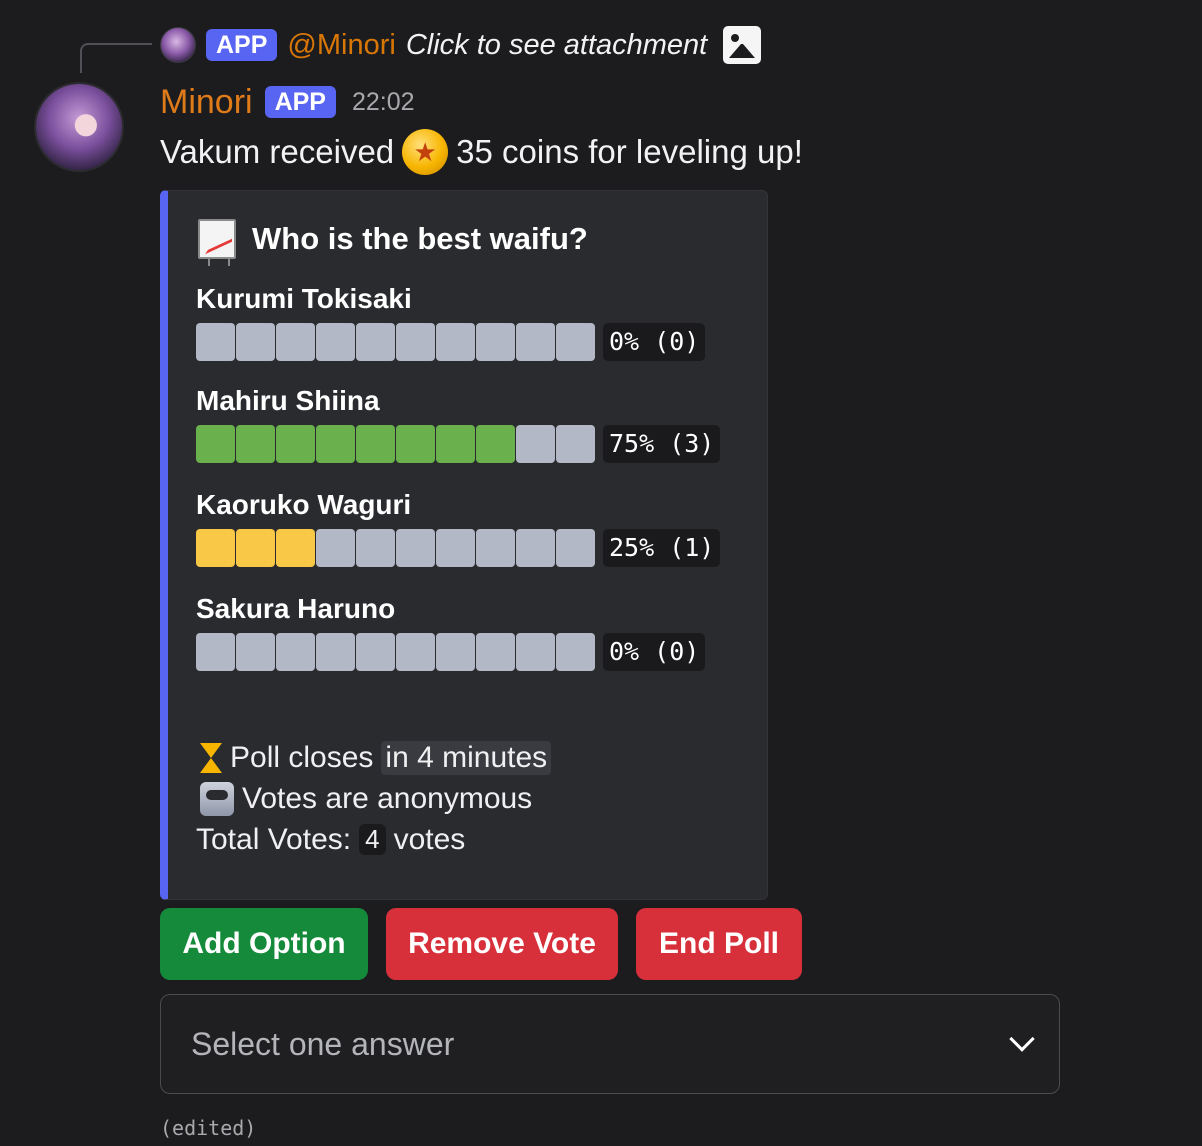 Image resolution: width=1202 pixels, height=1146 pixels. What do you see at coordinates (458, 527) in the screenshot?
I see `poll-option: Kaoruko Waguri 25% (1)` at bounding box center [458, 527].